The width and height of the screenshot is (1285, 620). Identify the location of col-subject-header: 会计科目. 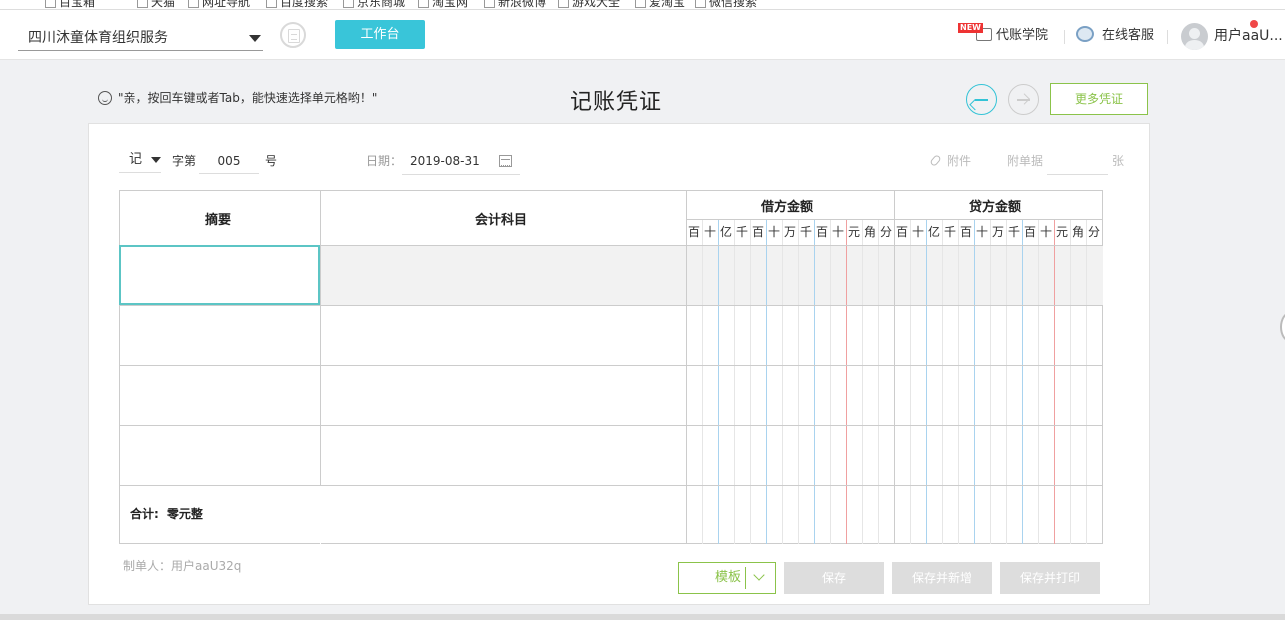
(501, 220).